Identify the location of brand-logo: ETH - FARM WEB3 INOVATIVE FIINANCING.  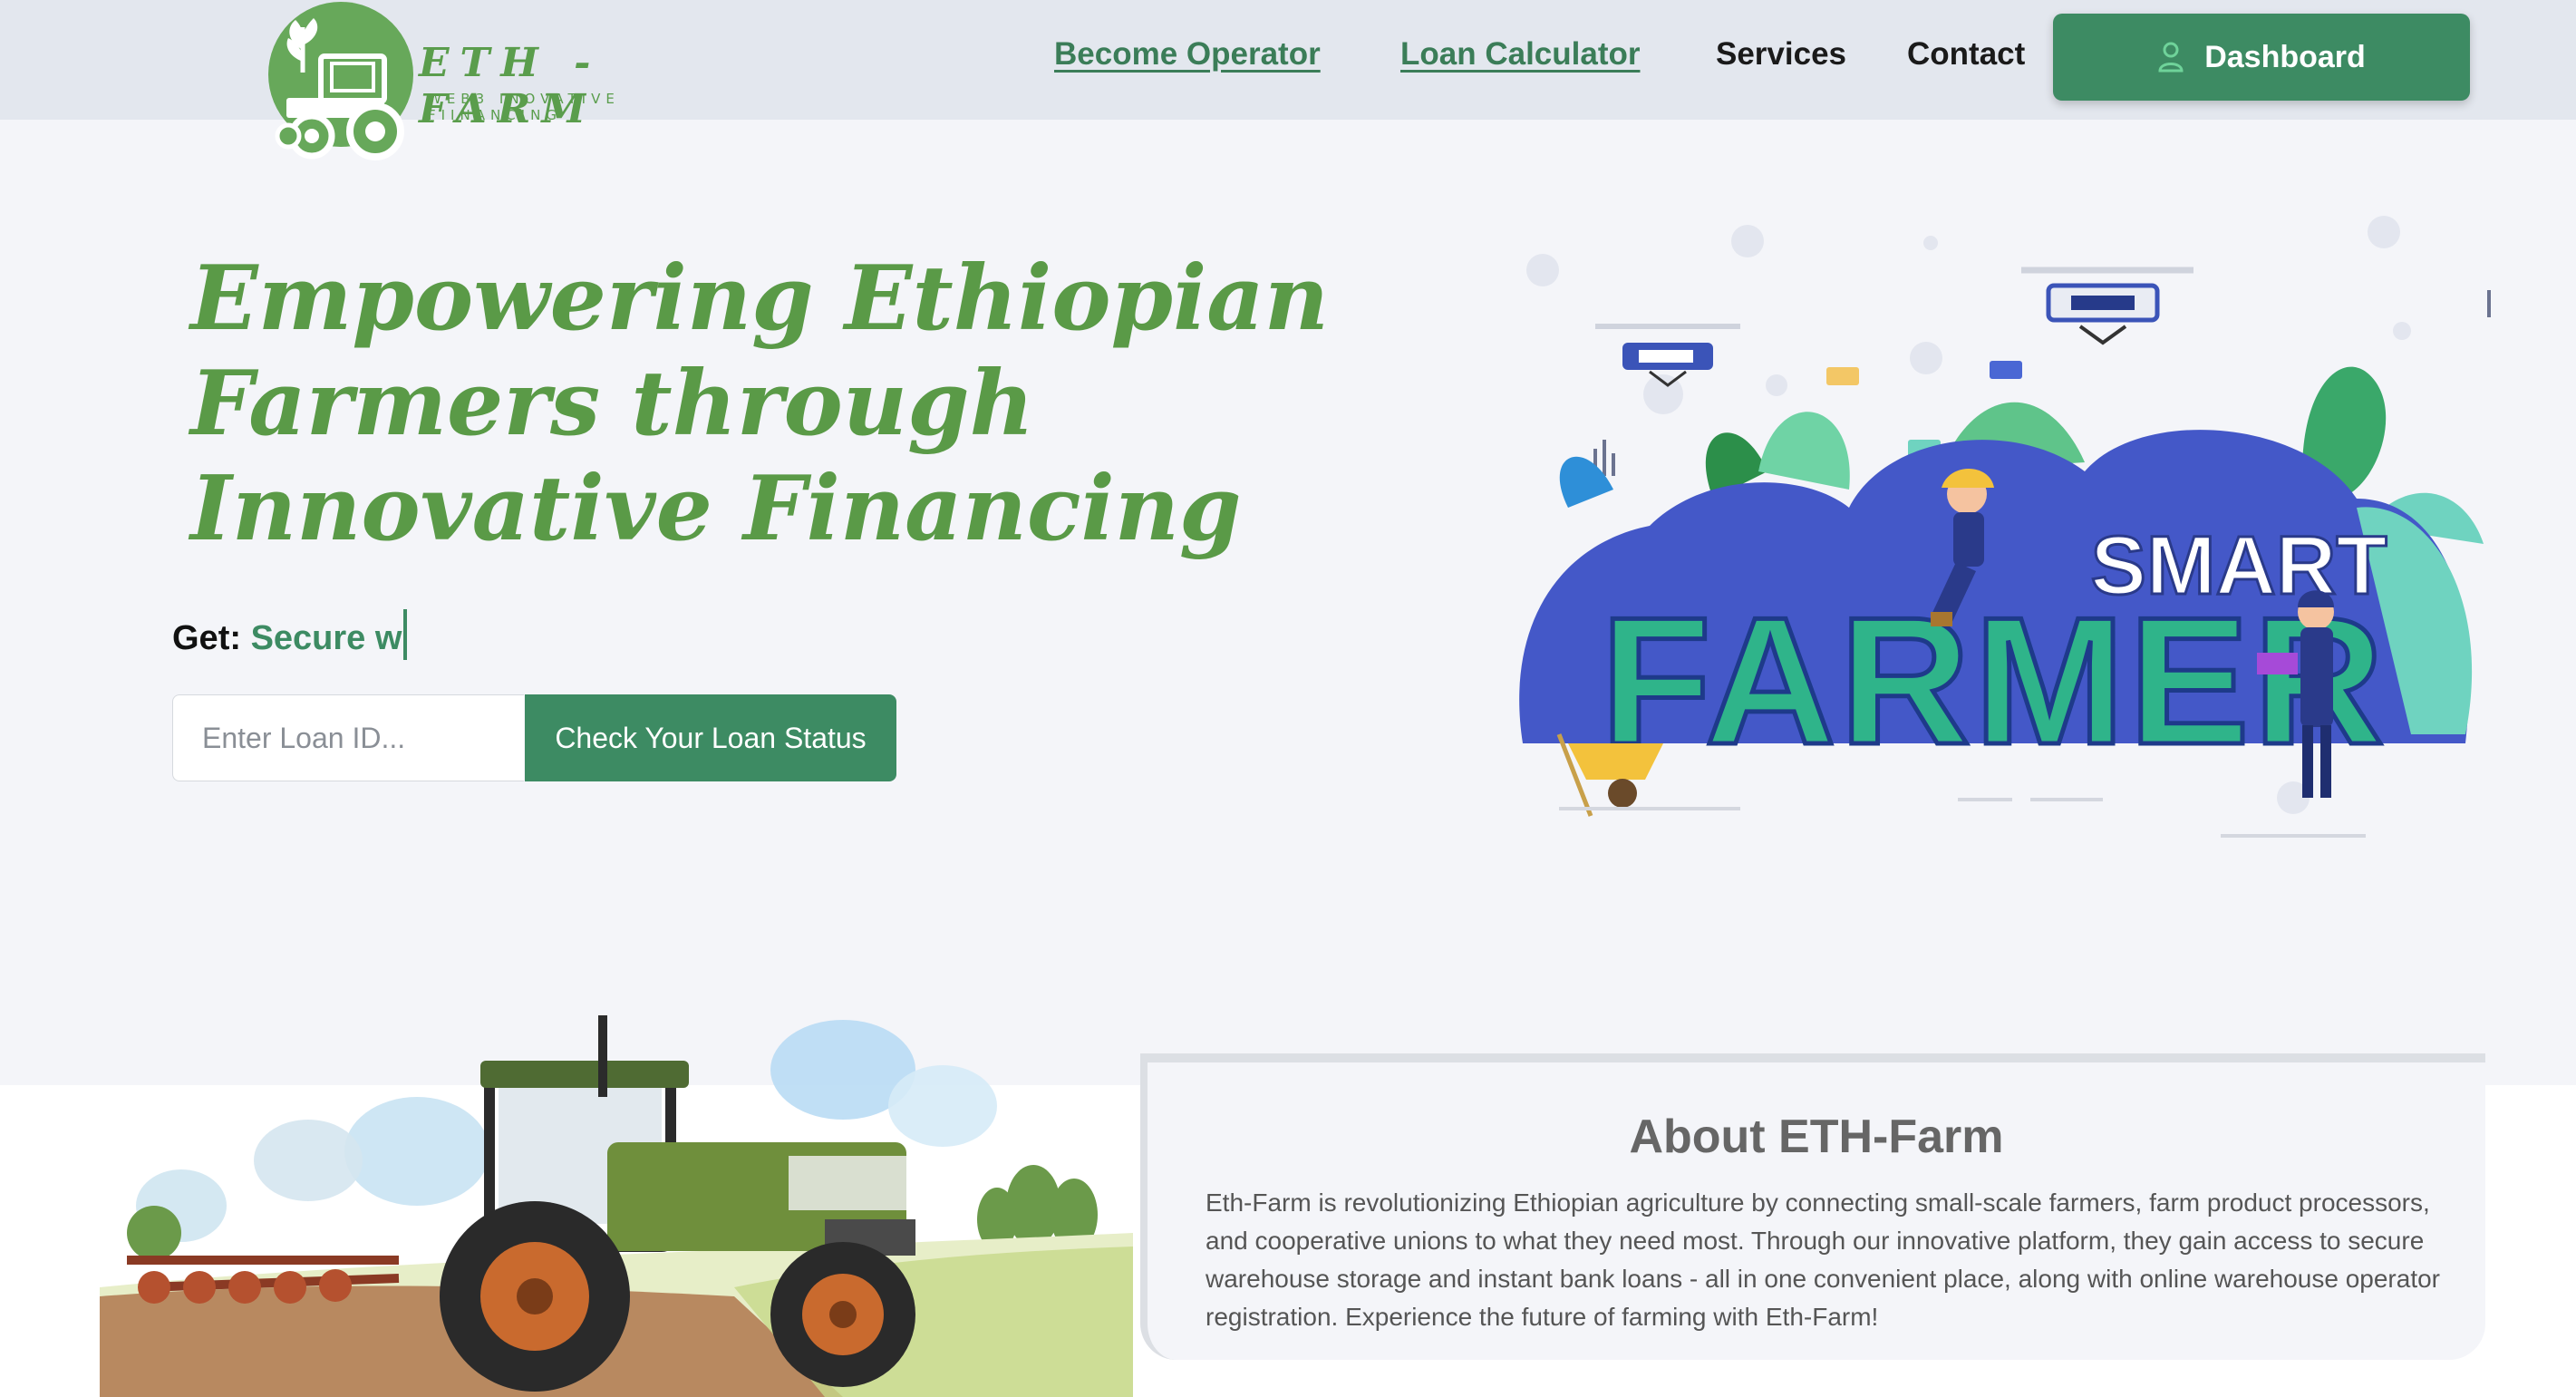
(513, 82).